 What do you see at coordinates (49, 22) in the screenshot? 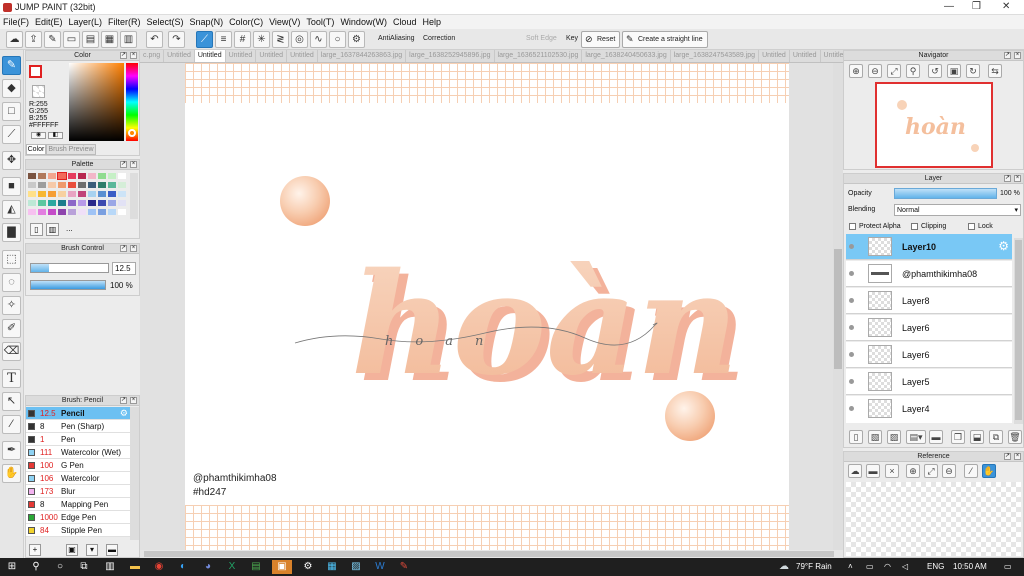
I see `menu-edit: Edit(E)` at bounding box center [49, 22].